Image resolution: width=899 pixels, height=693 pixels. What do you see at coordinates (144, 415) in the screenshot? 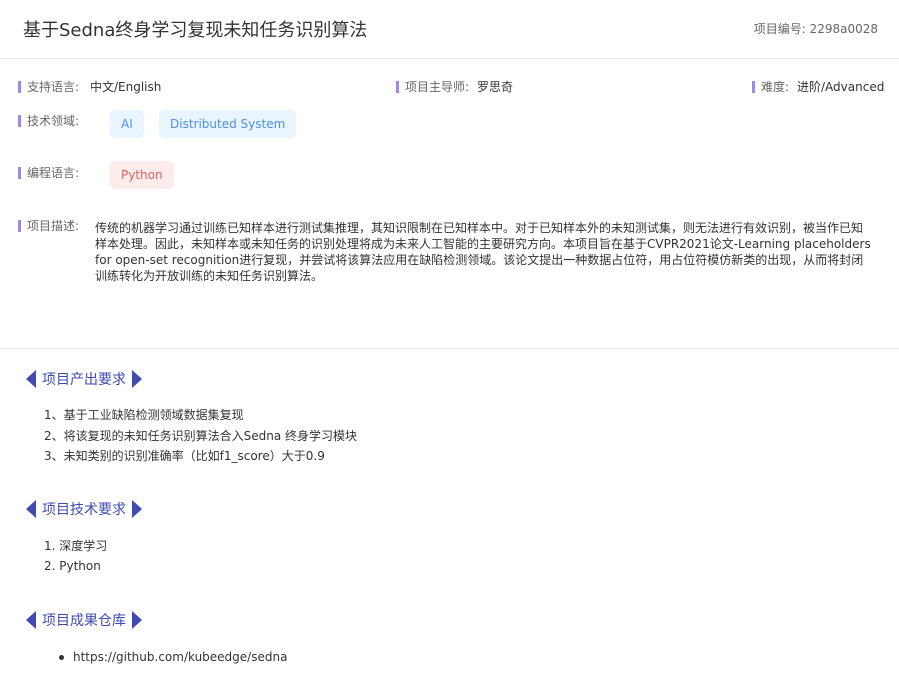
I see `output-item: 1、基于工业缺陷检测领域数据集复现` at bounding box center [144, 415].